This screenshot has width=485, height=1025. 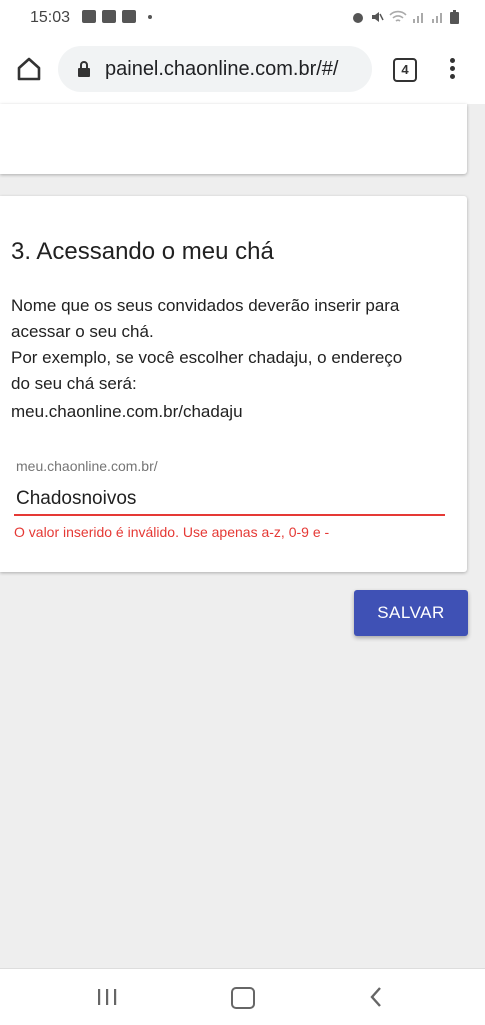 I want to click on address-bar: painel.chaonline.com.br/#/, so click(x=215, y=69).